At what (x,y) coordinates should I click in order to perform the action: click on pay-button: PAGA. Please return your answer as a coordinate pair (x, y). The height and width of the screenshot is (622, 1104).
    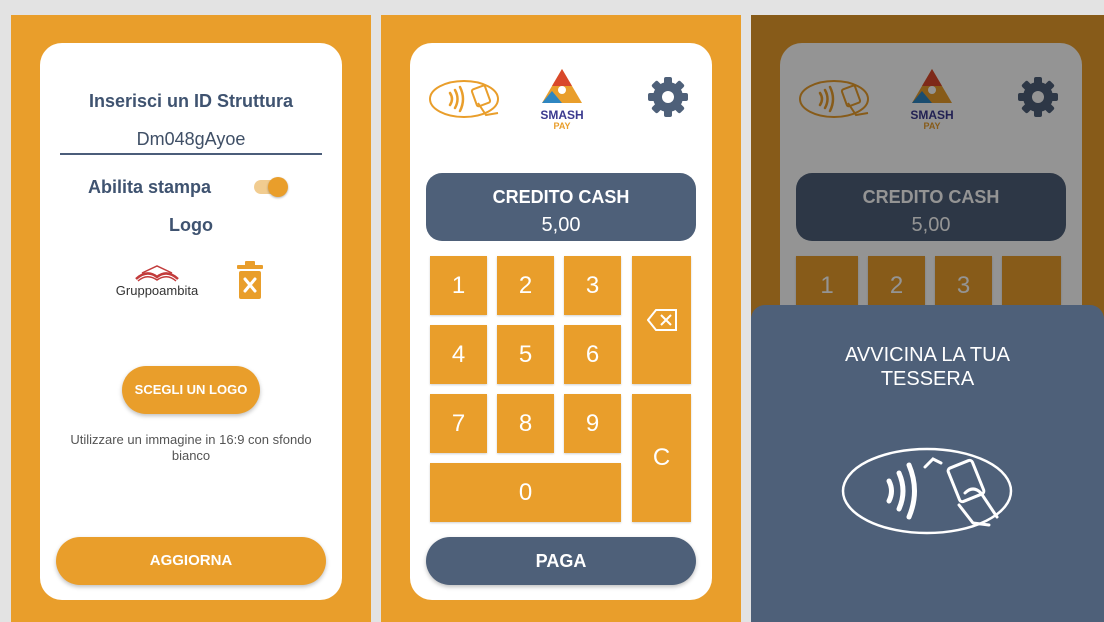
    Looking at the image, I should click on (561, 561).